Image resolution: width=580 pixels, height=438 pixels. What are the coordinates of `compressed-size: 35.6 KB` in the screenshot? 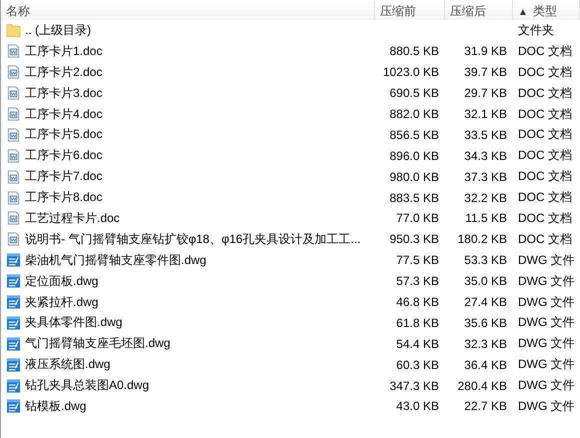 It's located at (485, 323).